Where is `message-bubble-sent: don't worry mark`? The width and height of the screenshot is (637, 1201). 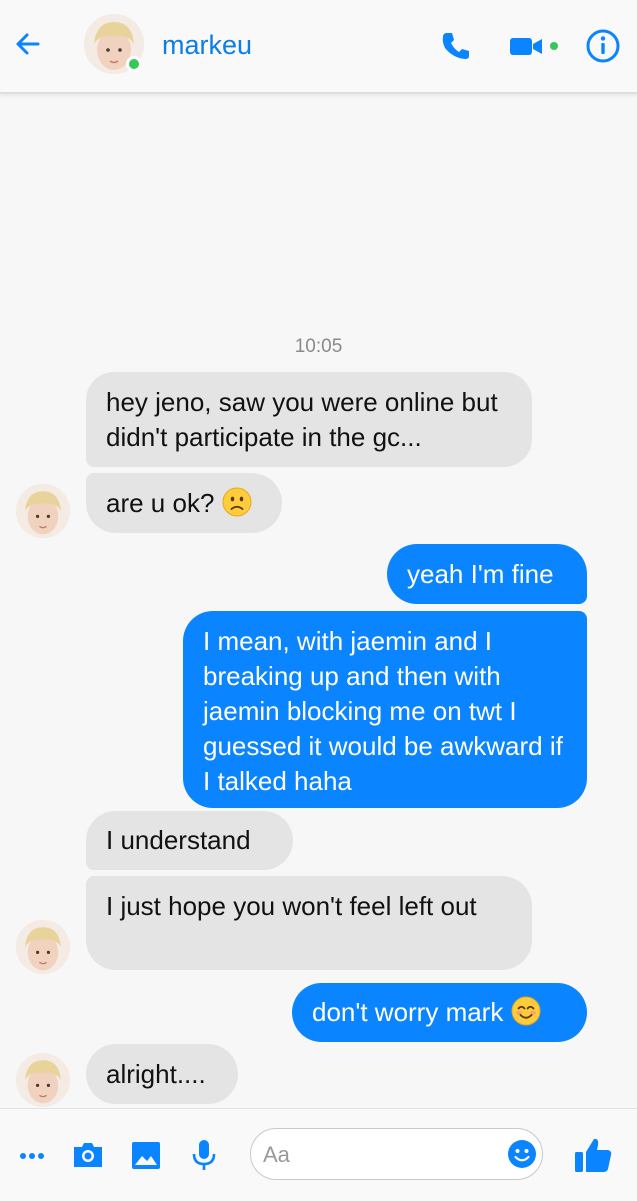 message-bubble-sent: don't worry mark is located at coordinates (439, 1012).